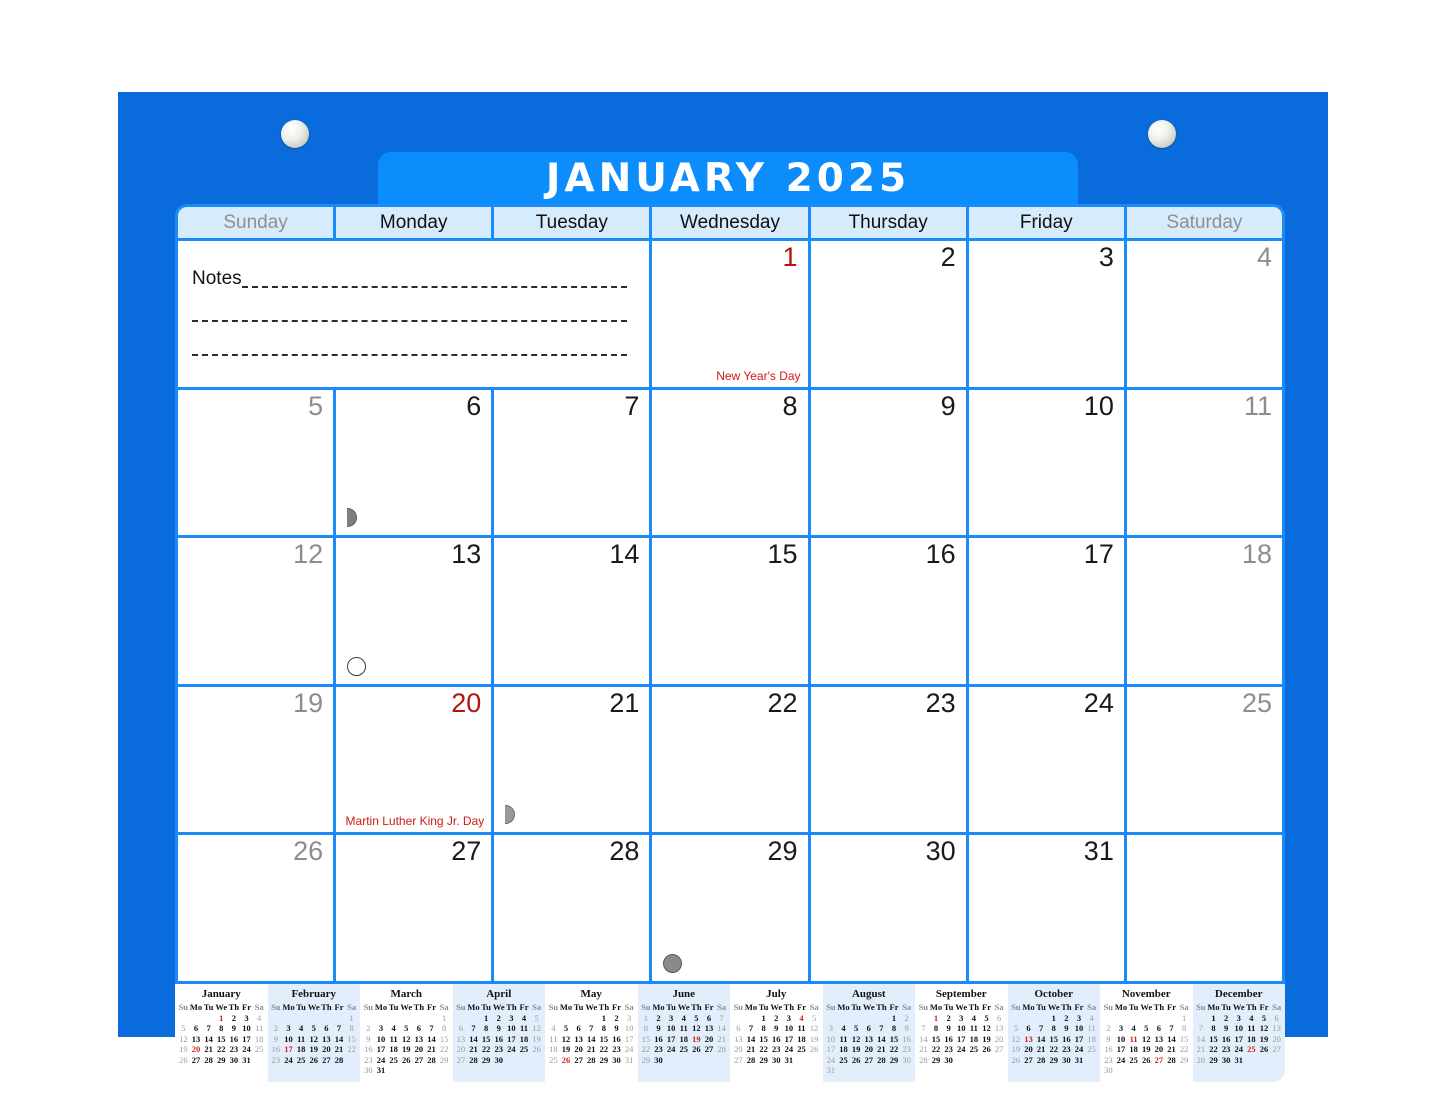  What do you see at coordinates (572, 462) in the screenshot?
I see `day-cell-7: 7` at bounding box center [572, 462].